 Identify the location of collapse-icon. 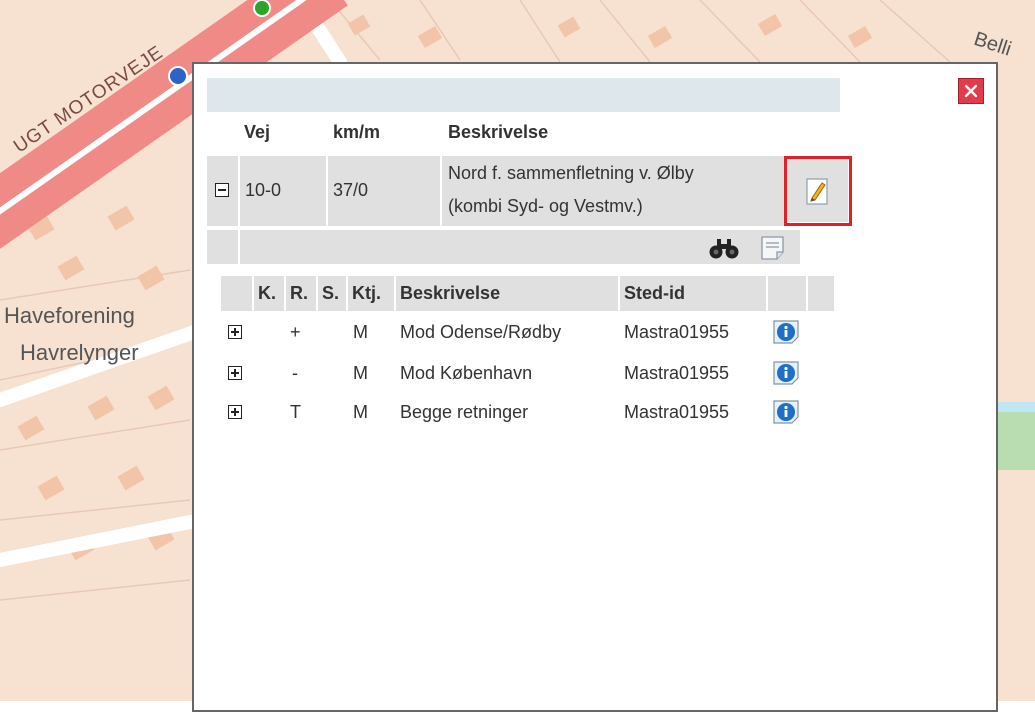
(222, 190).